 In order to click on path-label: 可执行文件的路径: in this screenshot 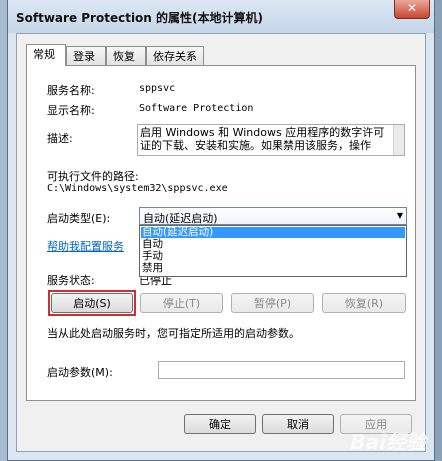, I will do `click(93, 176)`.